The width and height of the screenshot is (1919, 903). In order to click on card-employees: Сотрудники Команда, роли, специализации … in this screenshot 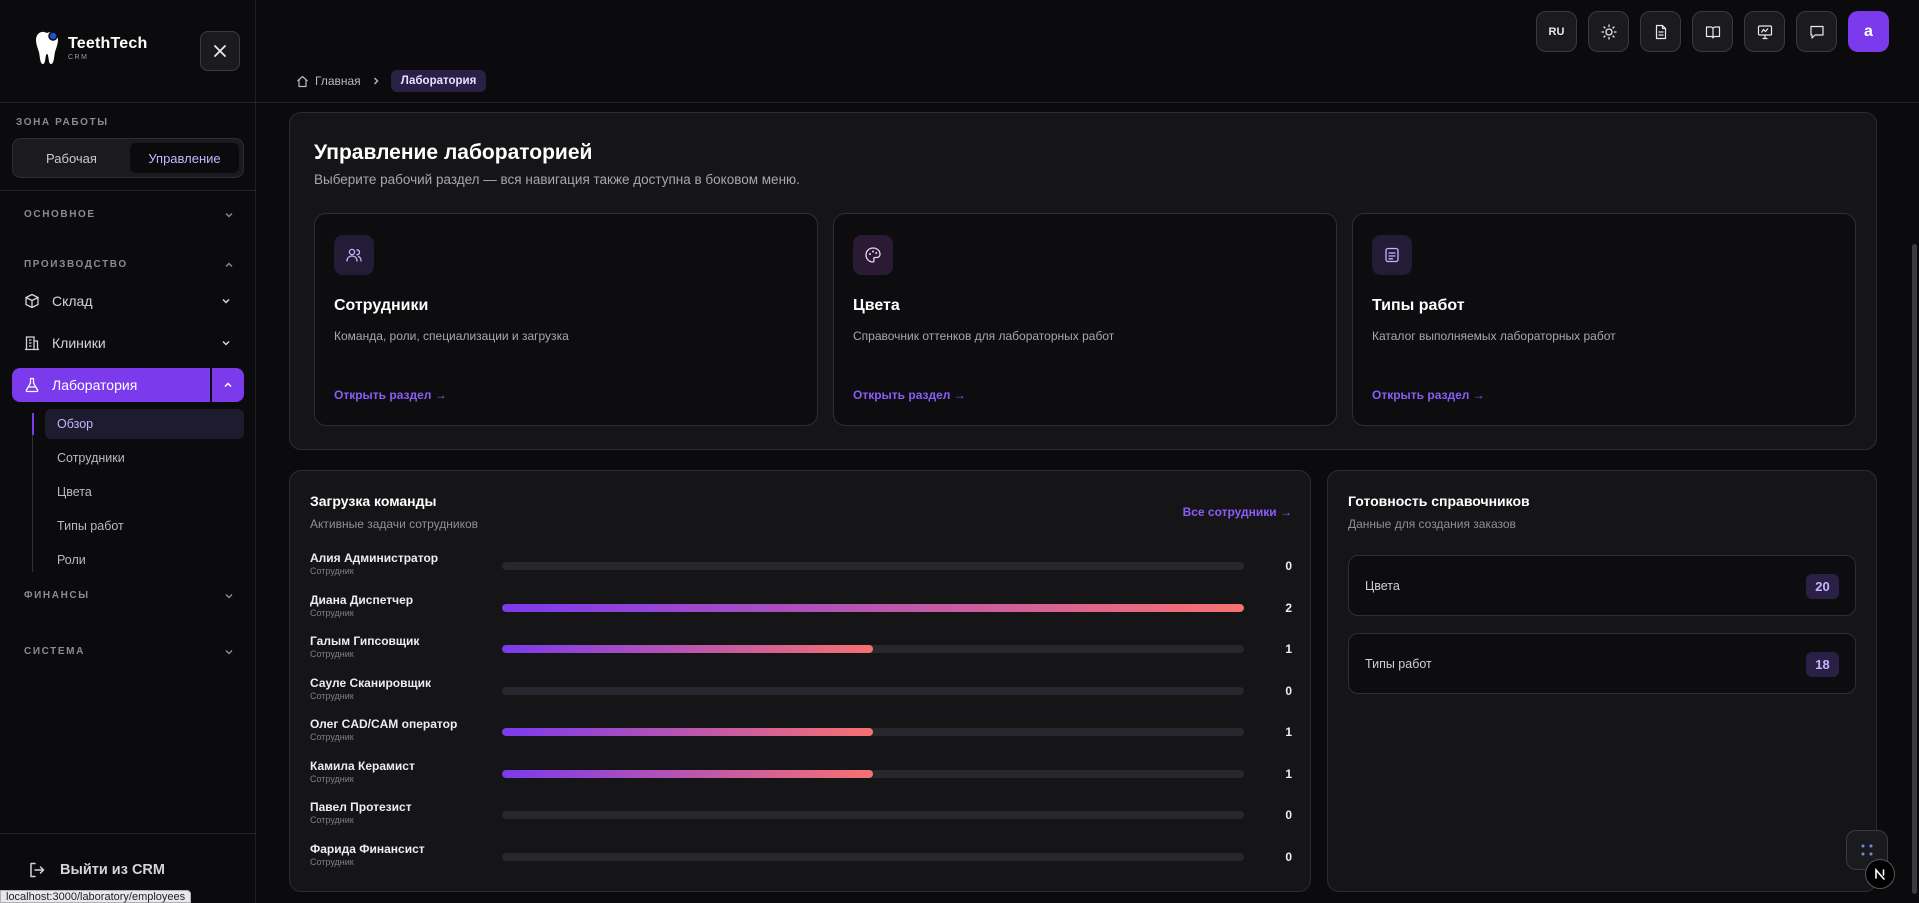, I will do `click(566, 319)`.